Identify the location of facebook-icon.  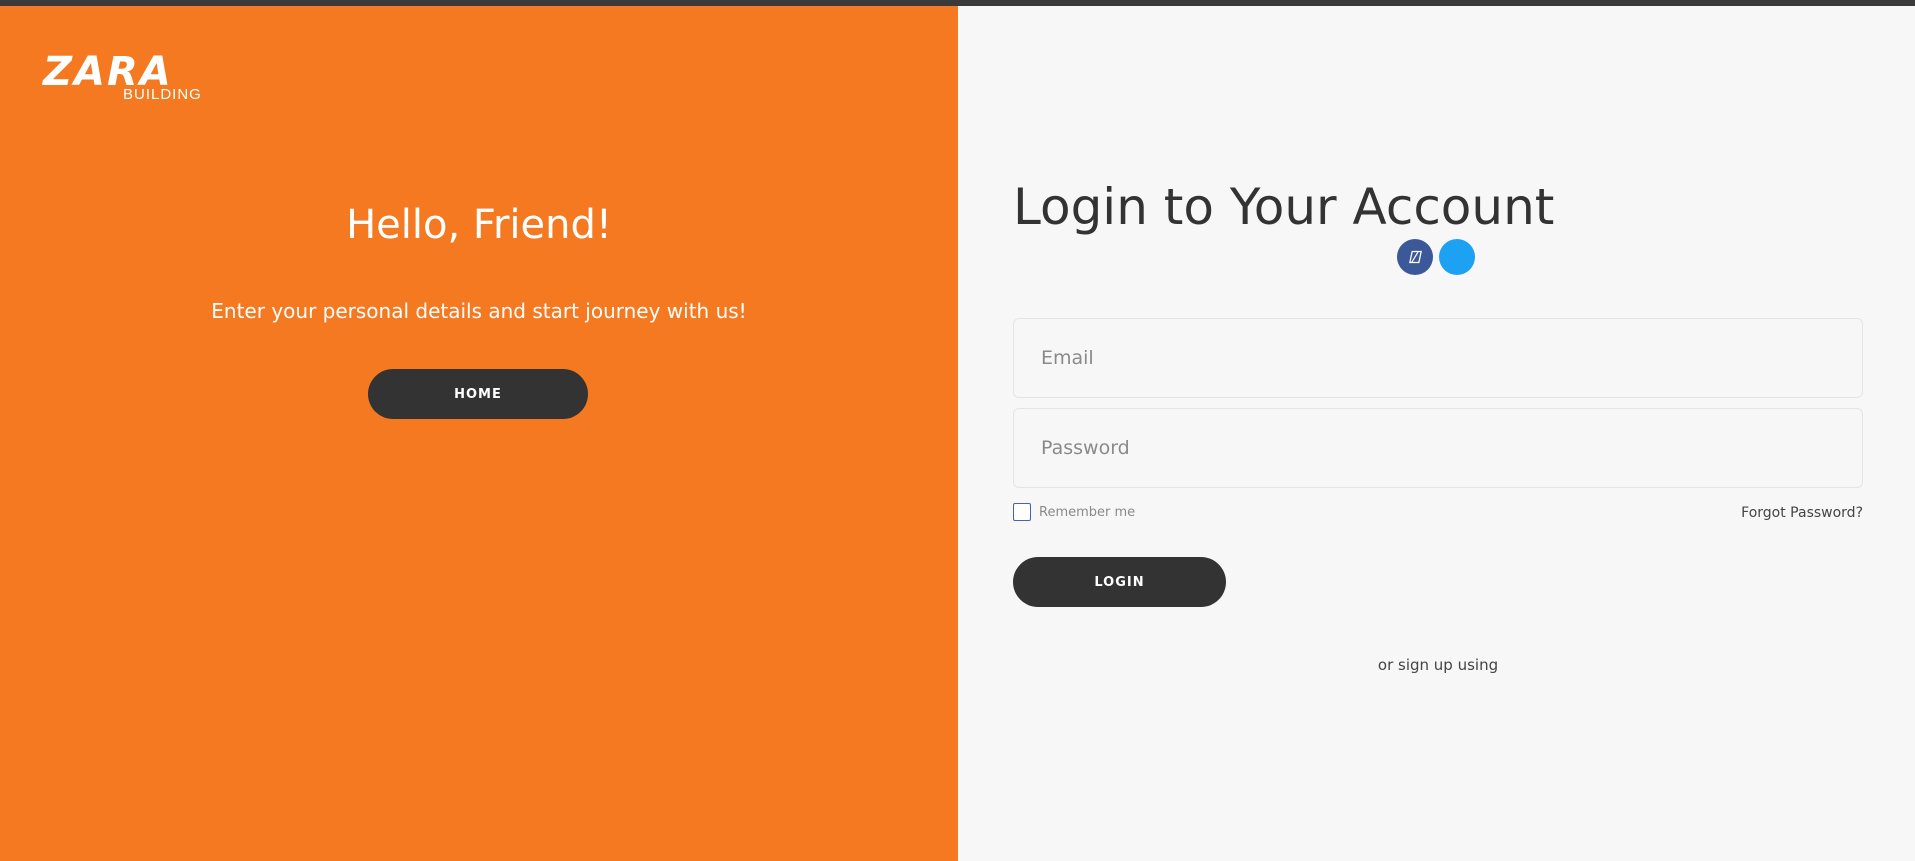
(1415, 257).